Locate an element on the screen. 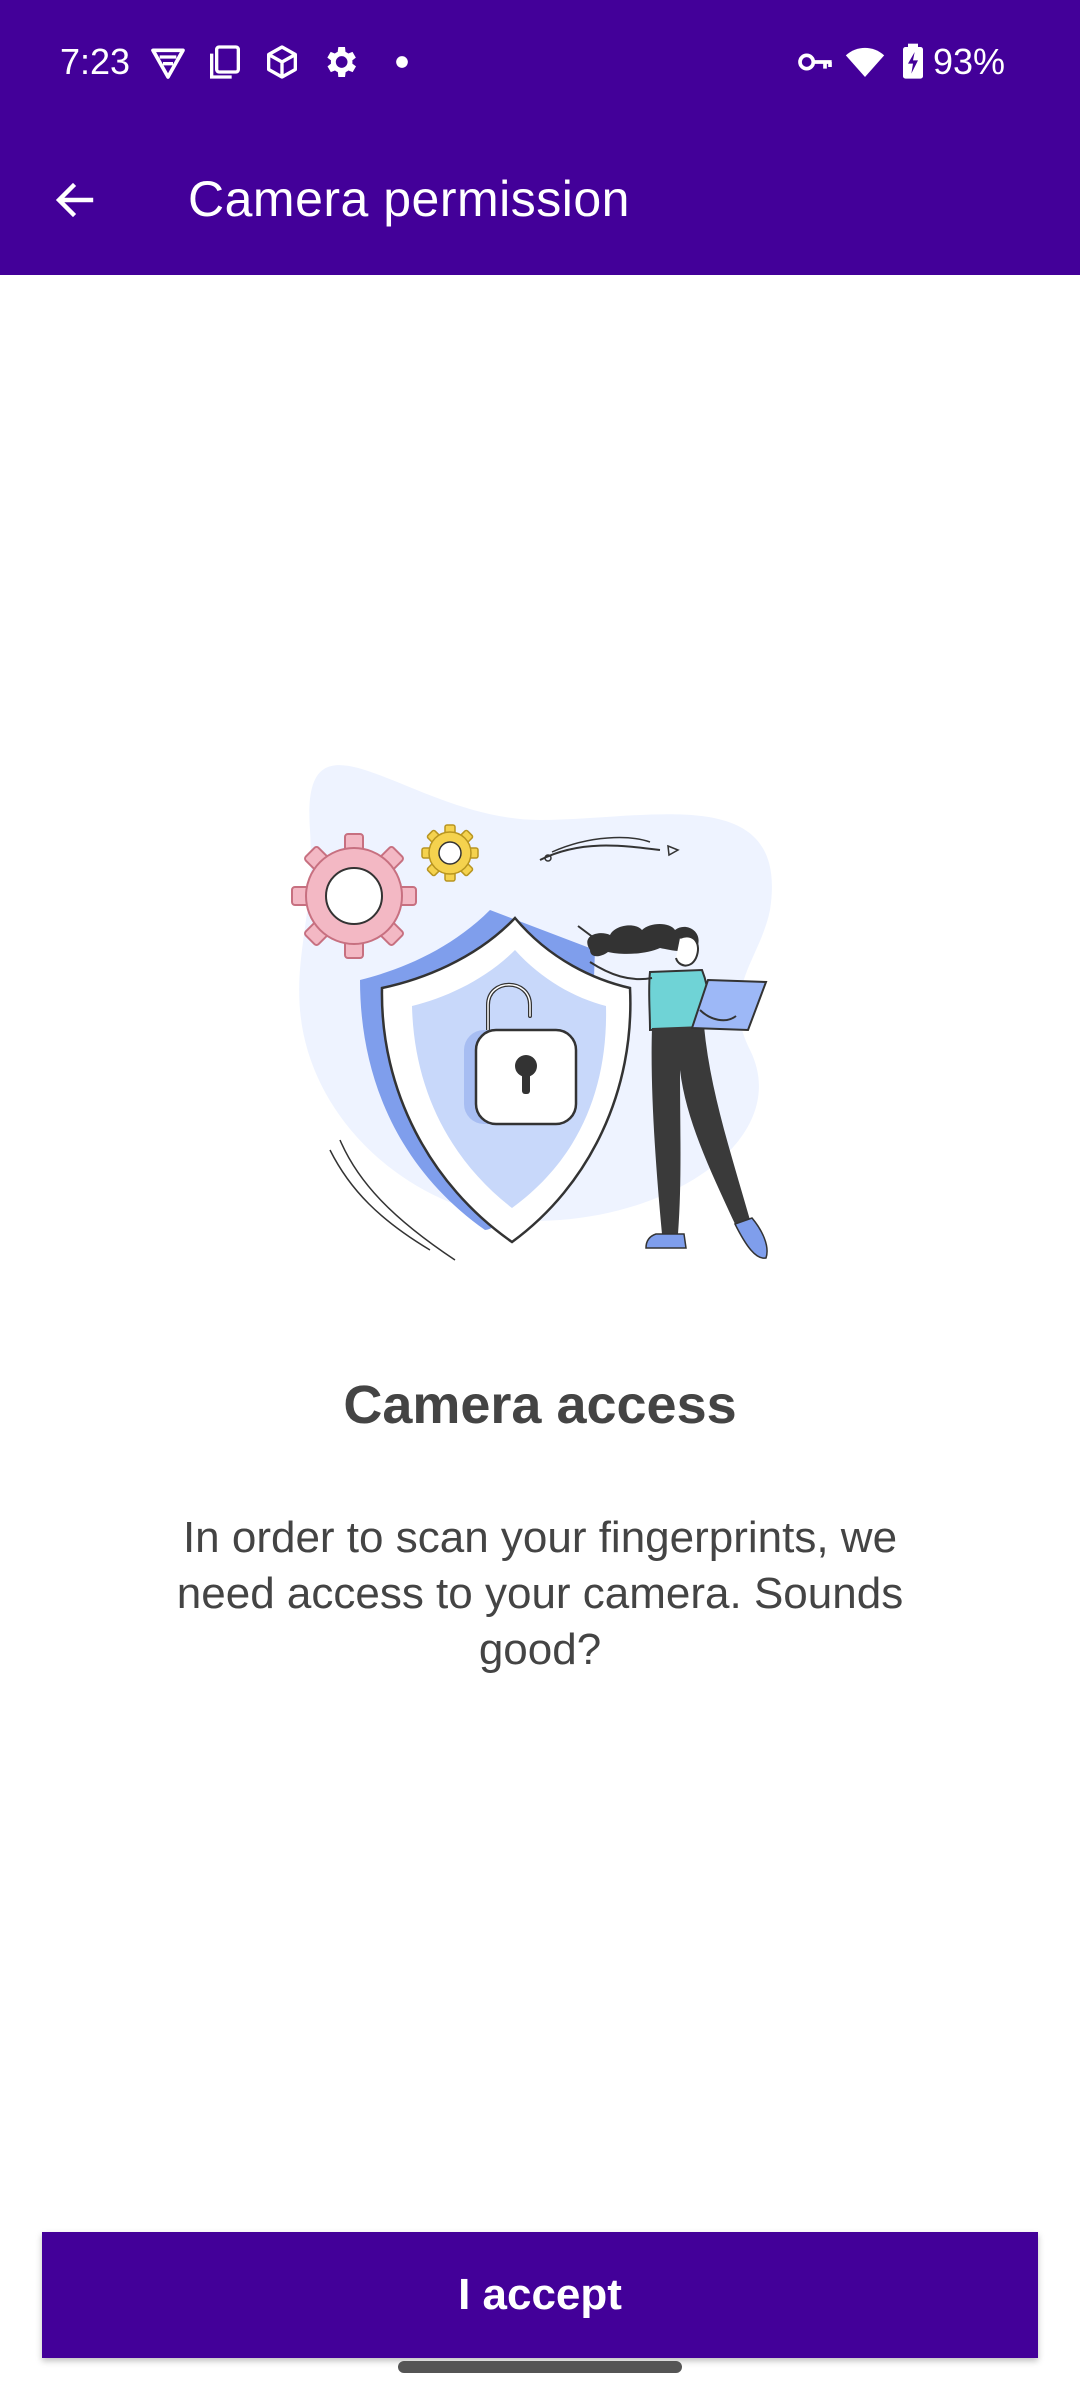  battery-percentage: 93% is located at coordinates (968, 61).